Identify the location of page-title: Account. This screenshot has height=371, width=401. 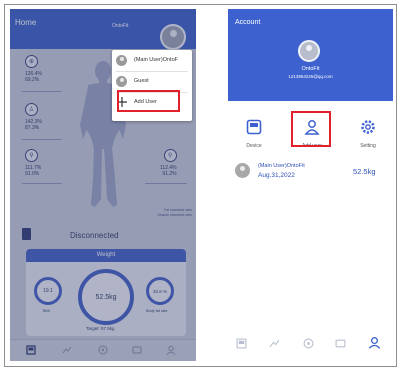
(248, 22).